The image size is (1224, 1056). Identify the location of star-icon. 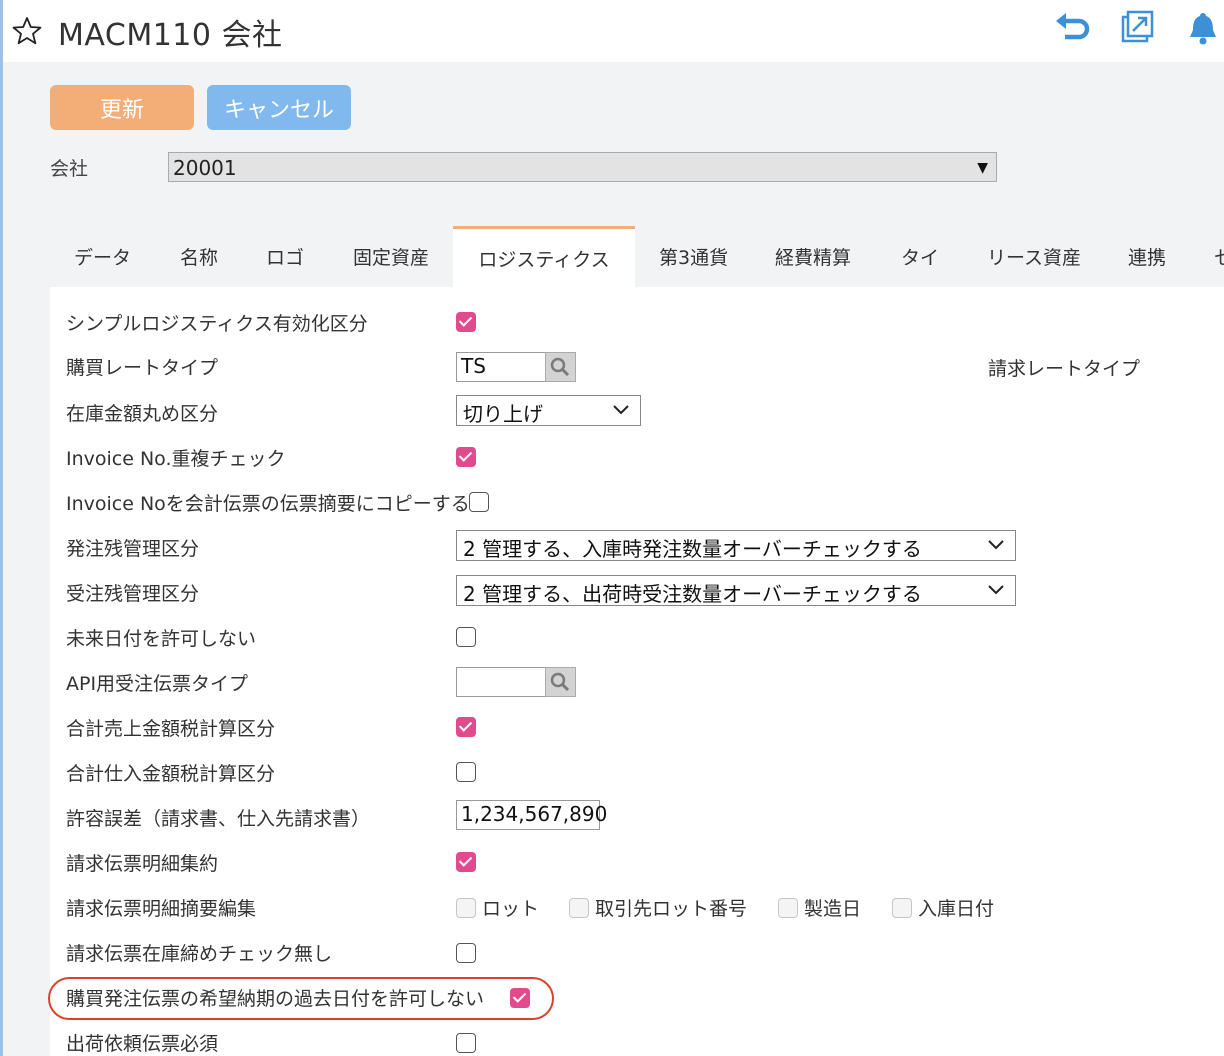
(27, 31).